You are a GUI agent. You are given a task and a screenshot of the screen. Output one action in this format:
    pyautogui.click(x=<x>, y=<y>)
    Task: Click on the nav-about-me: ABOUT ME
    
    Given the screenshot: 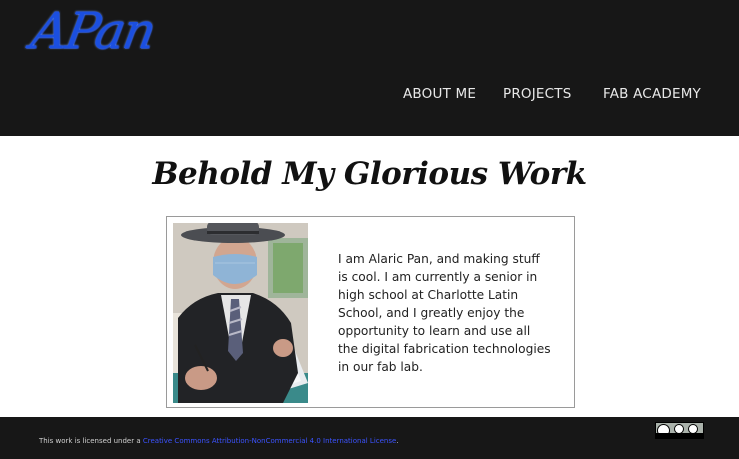 What is the action you would take?
    pyautogui.click(x=439, y=94)
    